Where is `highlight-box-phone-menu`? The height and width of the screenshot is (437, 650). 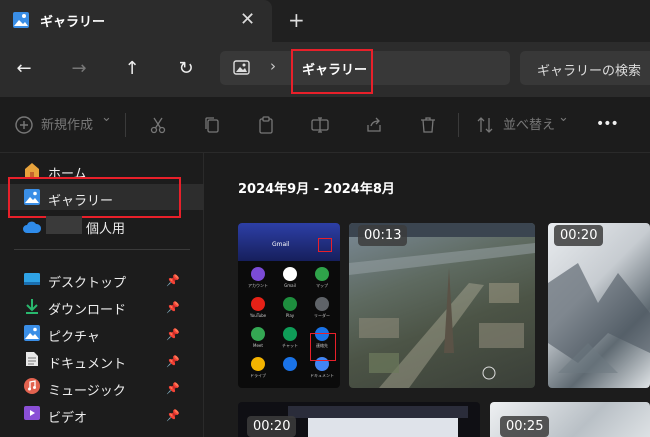
highlight-box-phone-menu is located at coordinates (325, 245).